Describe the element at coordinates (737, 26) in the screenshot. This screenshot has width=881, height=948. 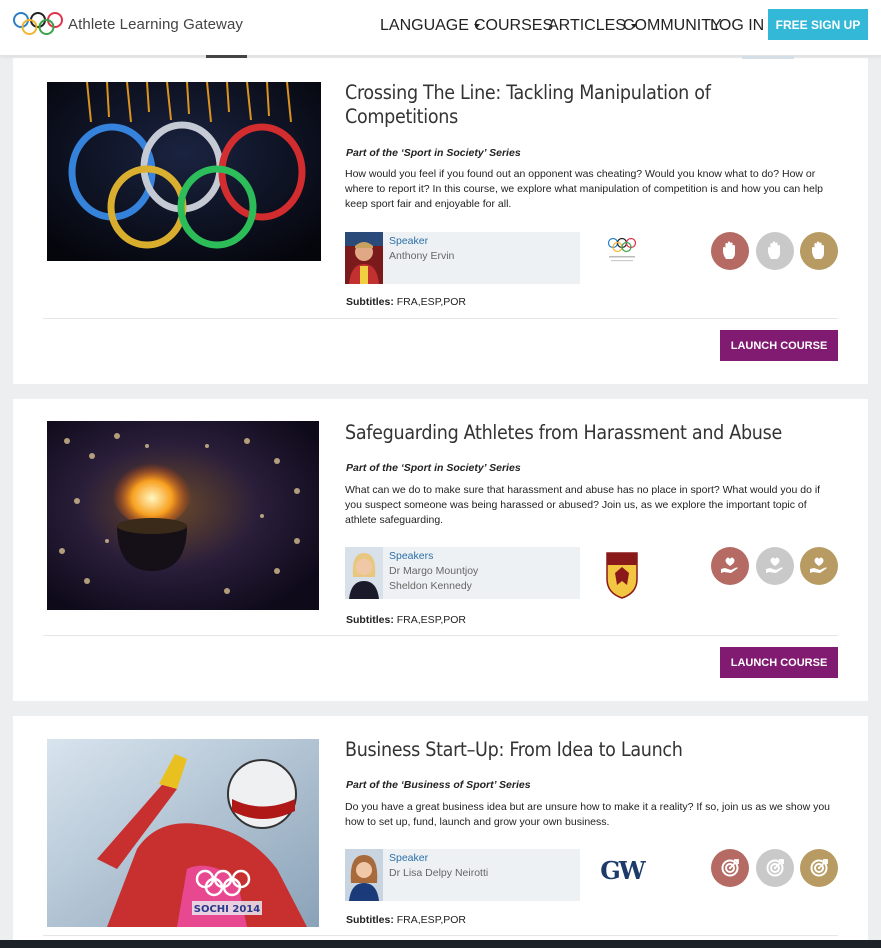
I see `nav-login: LOG IN` at that location.